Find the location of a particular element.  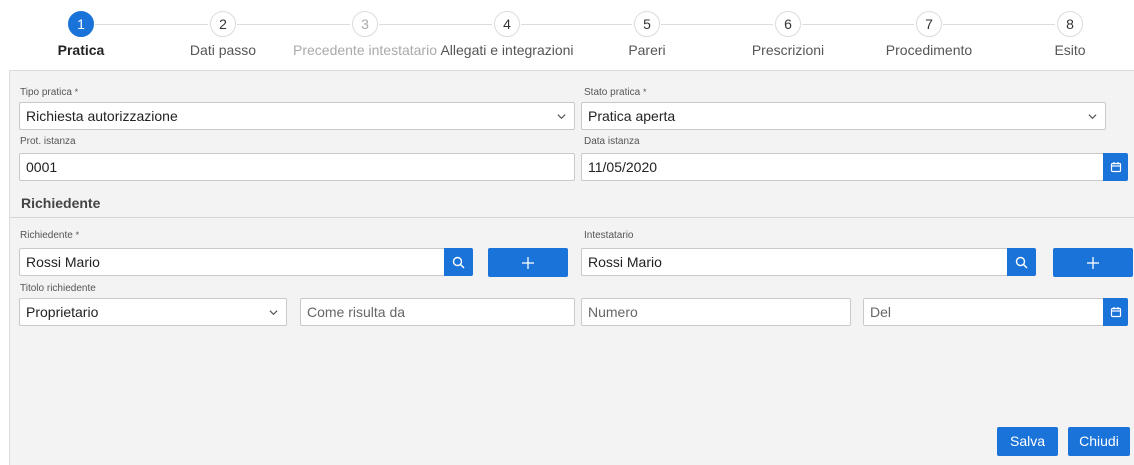

richiedente-label-text: Richiedente is located at coordinates (46, 235).